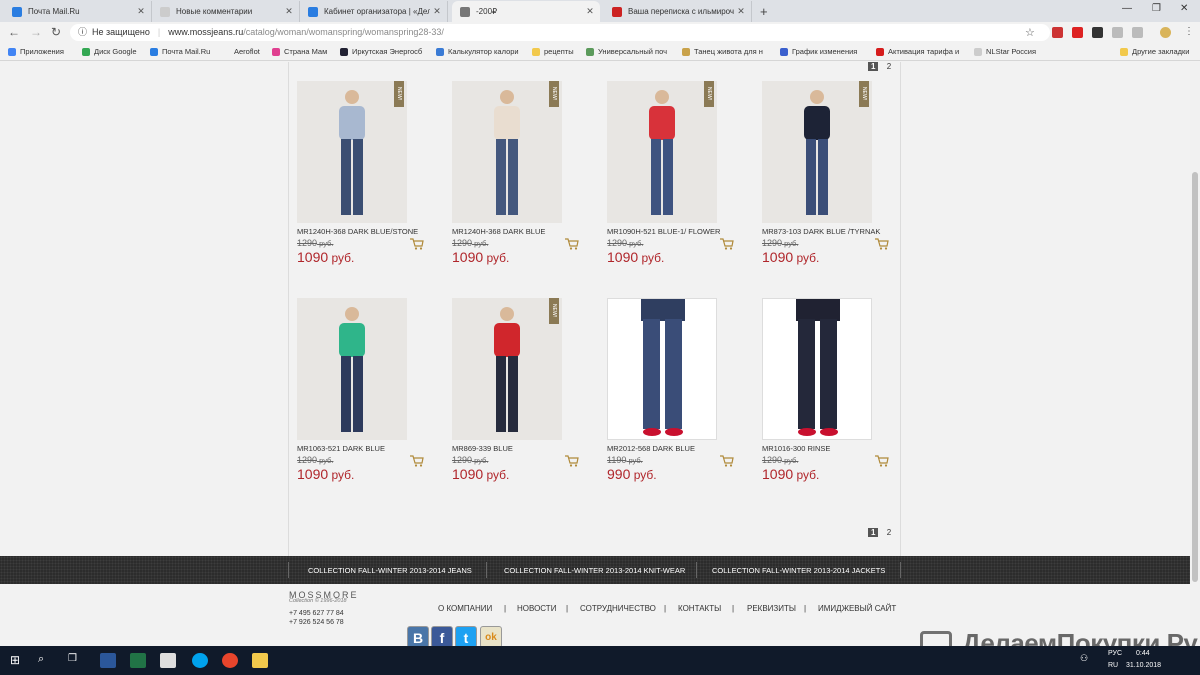  Describe the element at coordinates (1195, 377) in the screenshot. I see `scroll-thumb` at that location.